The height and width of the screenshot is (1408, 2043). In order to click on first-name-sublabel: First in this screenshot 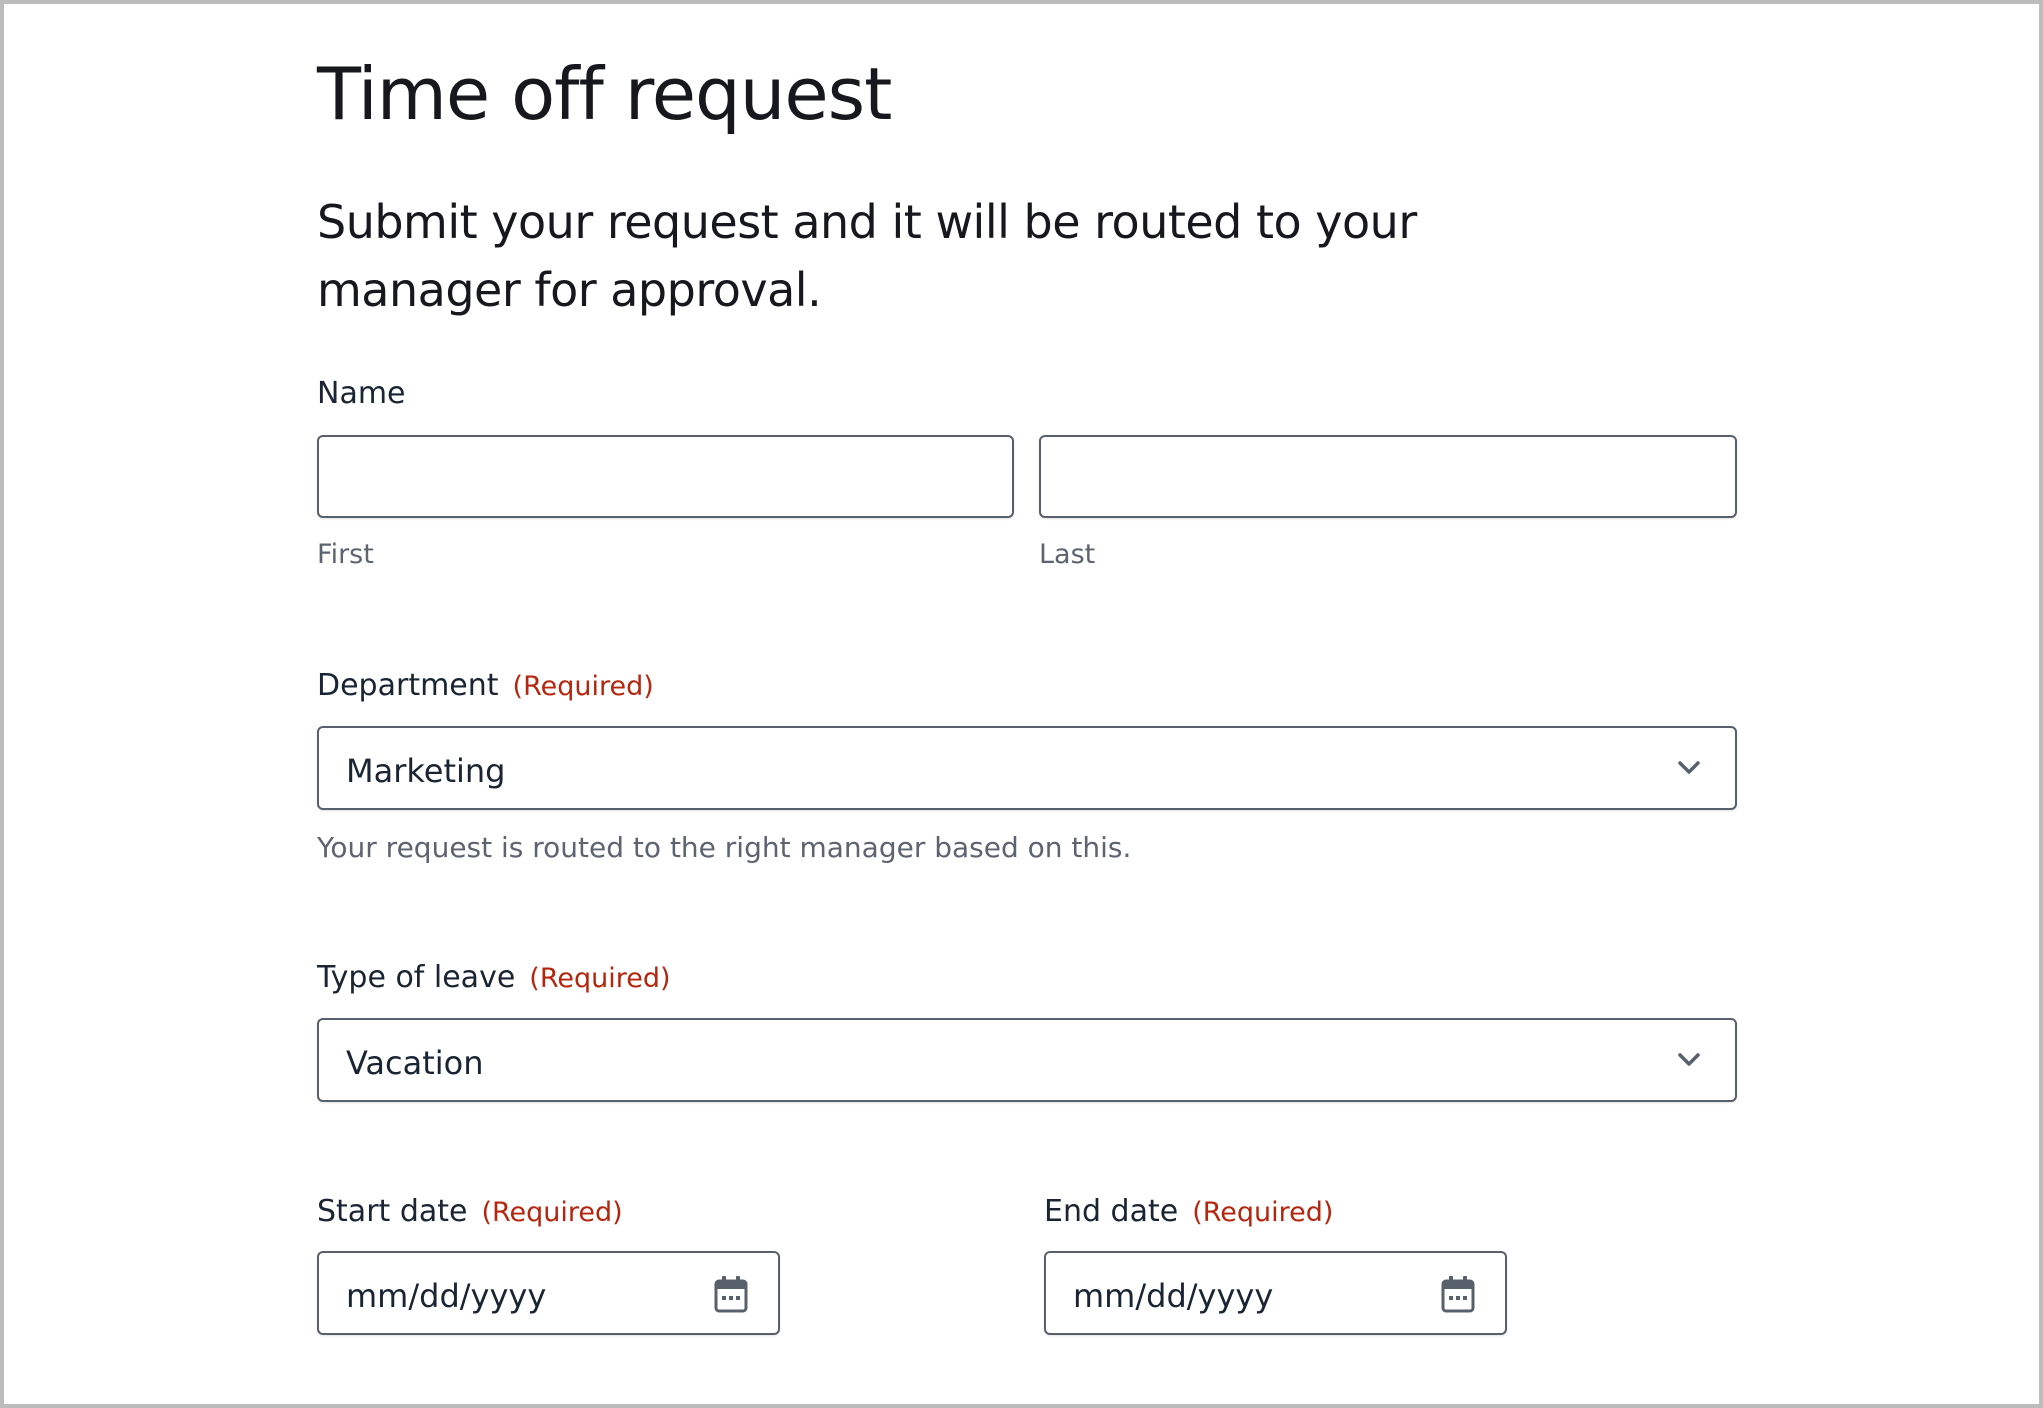, I will do `click(345, 554)`.